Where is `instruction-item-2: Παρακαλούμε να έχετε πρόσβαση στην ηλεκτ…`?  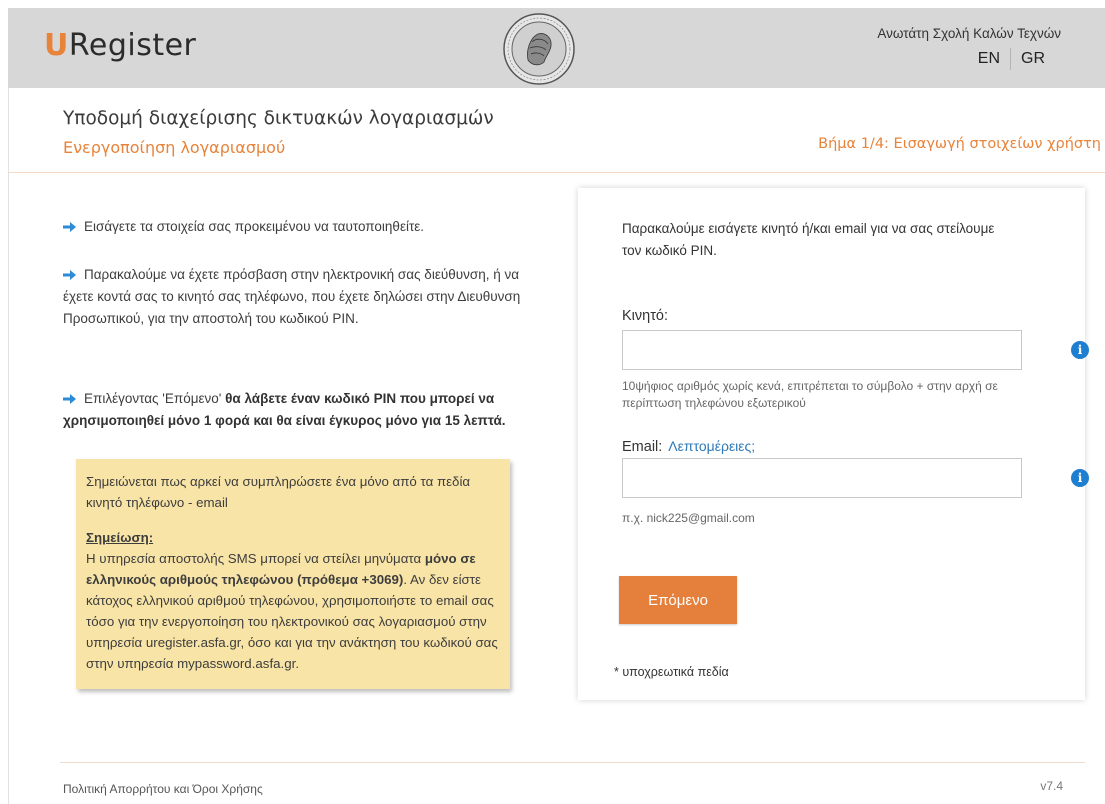
instruction-item-2: Παρακαλούμε να έχετε πρόσβαση στην ηλεκτ… is located at coordinates (298, 297).